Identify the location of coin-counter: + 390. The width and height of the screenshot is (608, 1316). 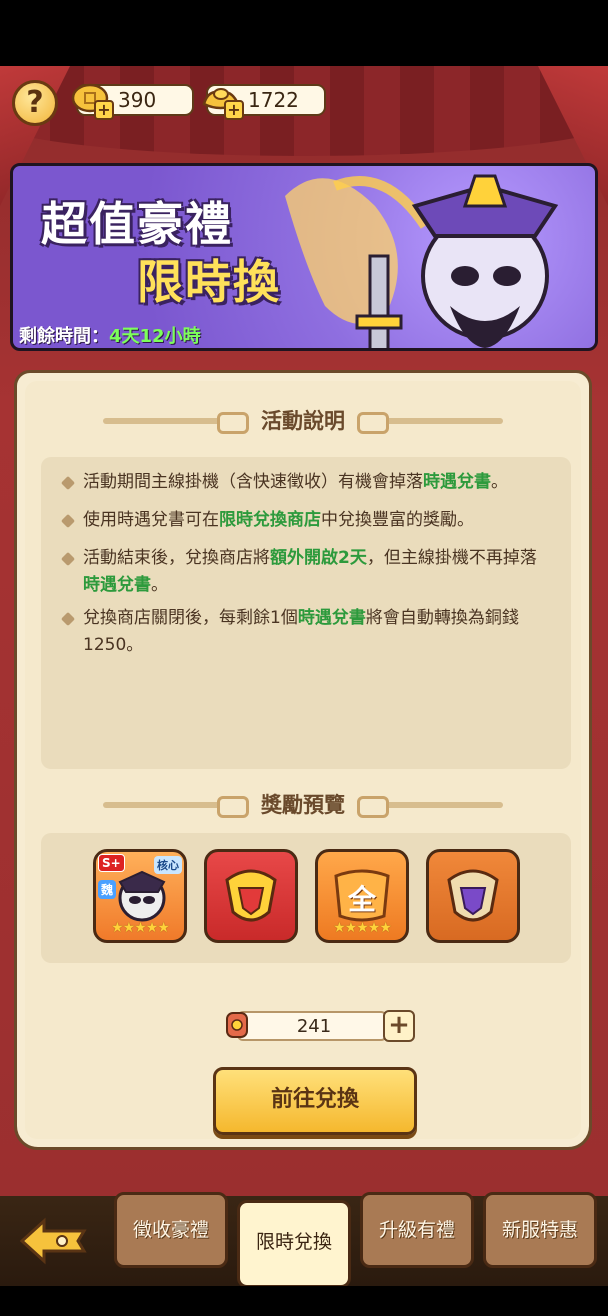
(132, 101).